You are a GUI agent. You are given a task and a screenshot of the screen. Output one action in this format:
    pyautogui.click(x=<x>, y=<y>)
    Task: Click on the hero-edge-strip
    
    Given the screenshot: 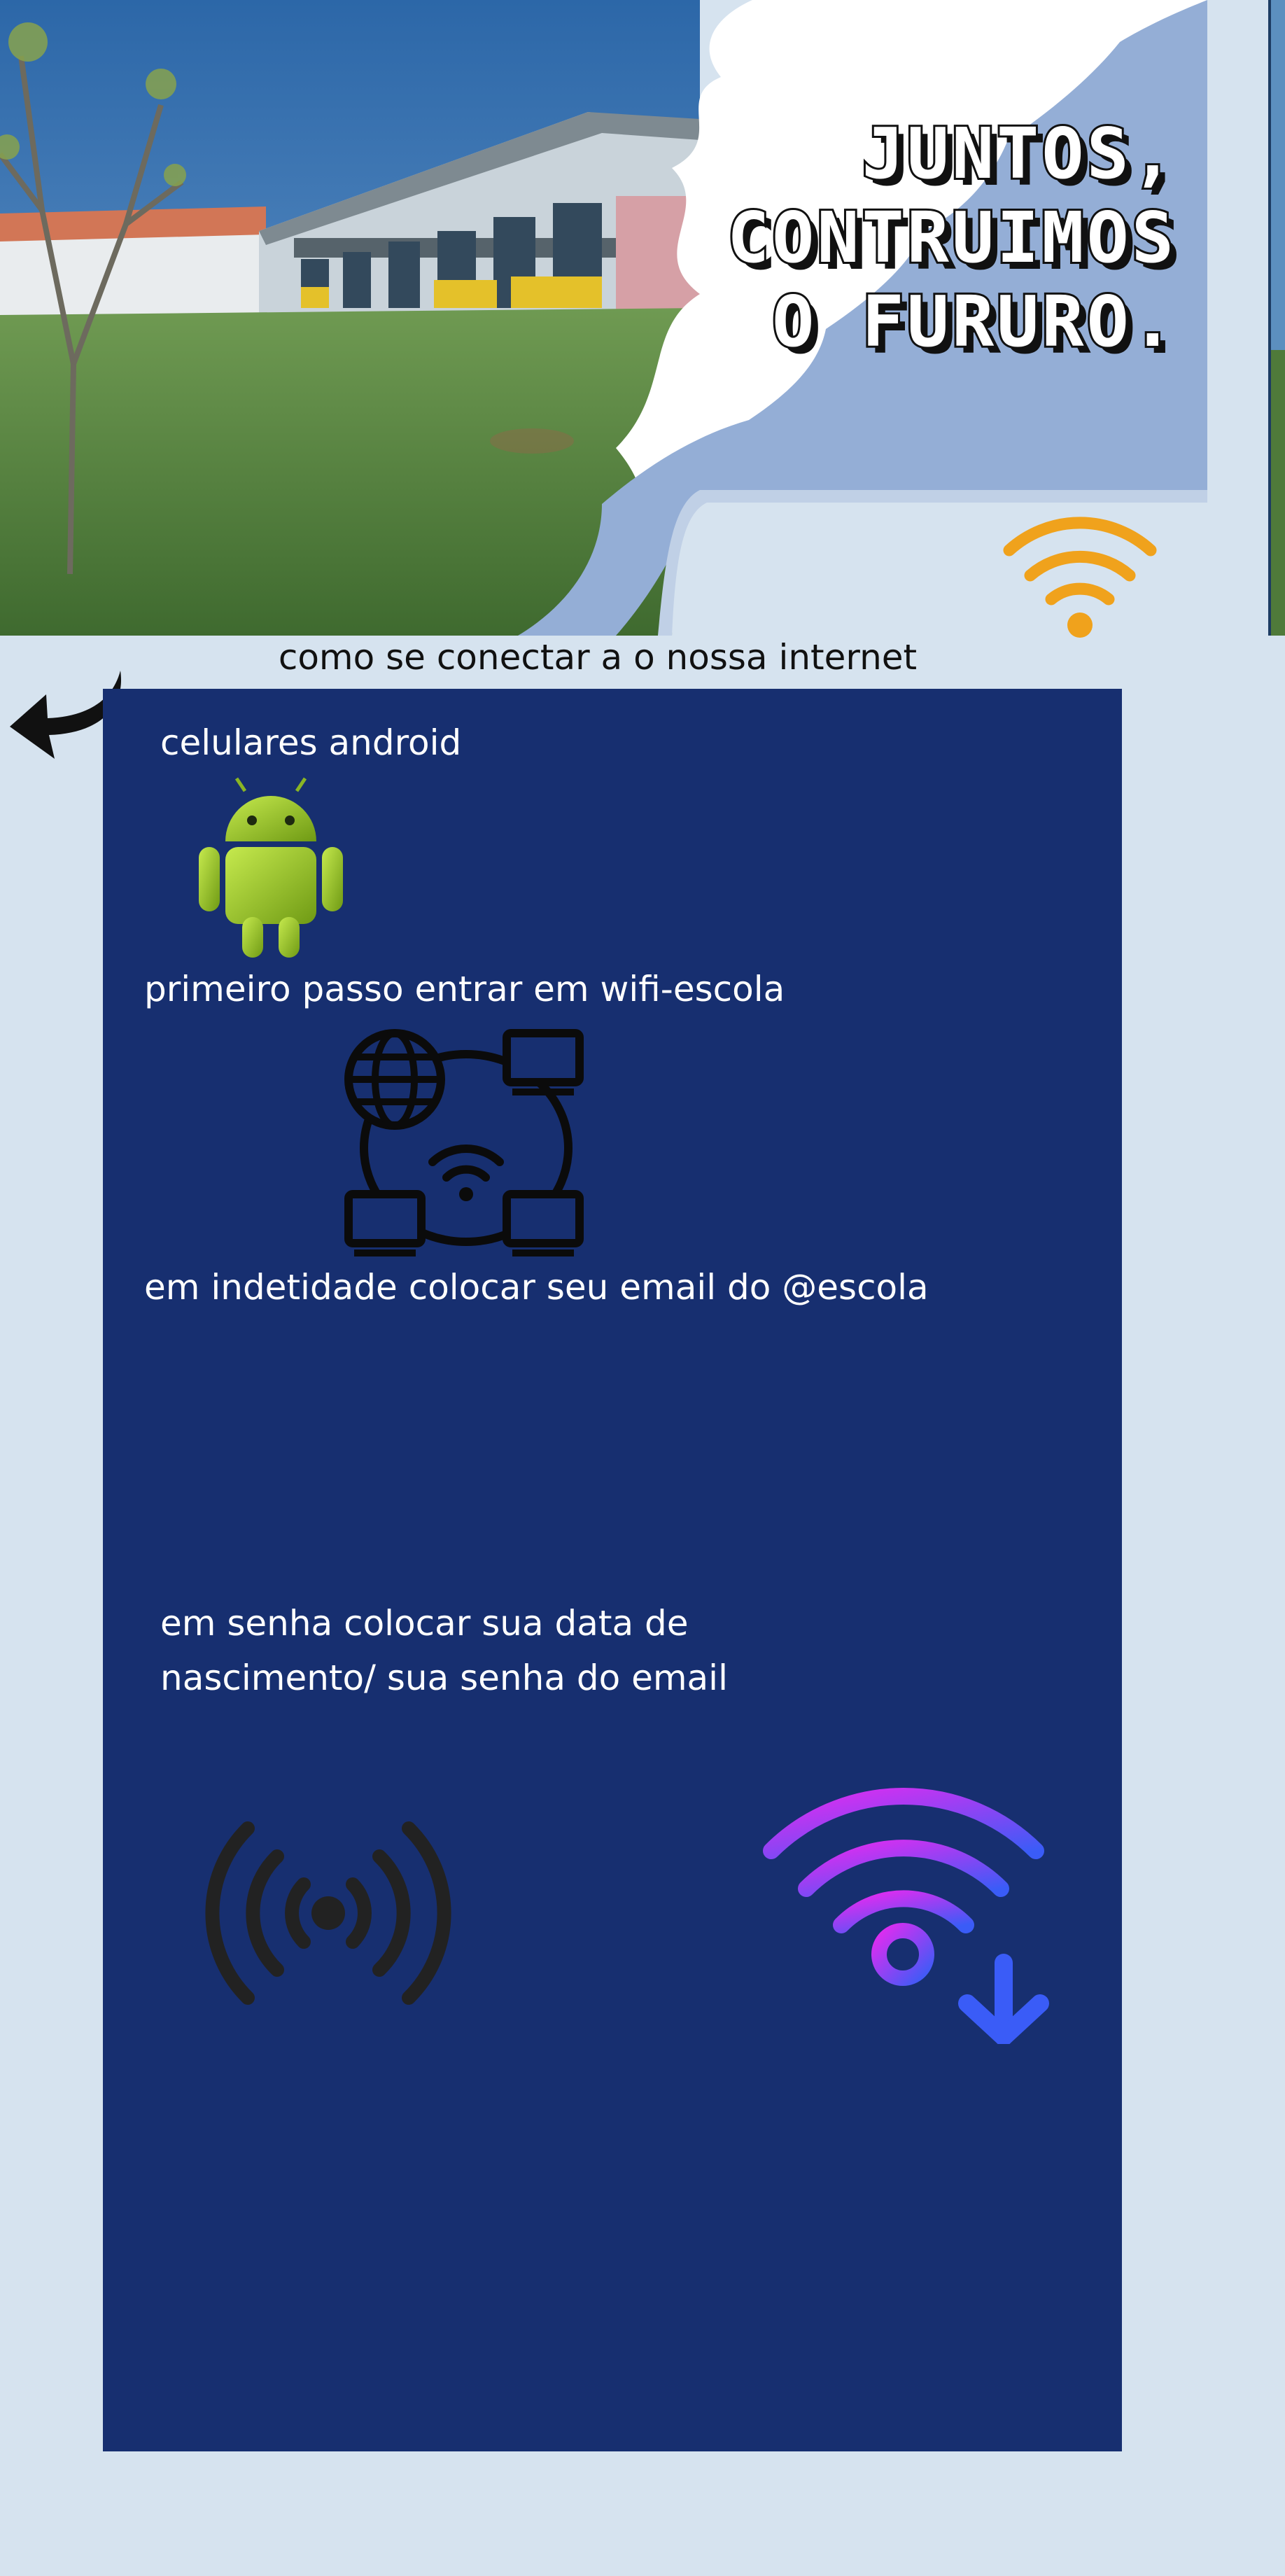 What is the action you would take?
    pyautogui.click(x=1276, y=318)
    